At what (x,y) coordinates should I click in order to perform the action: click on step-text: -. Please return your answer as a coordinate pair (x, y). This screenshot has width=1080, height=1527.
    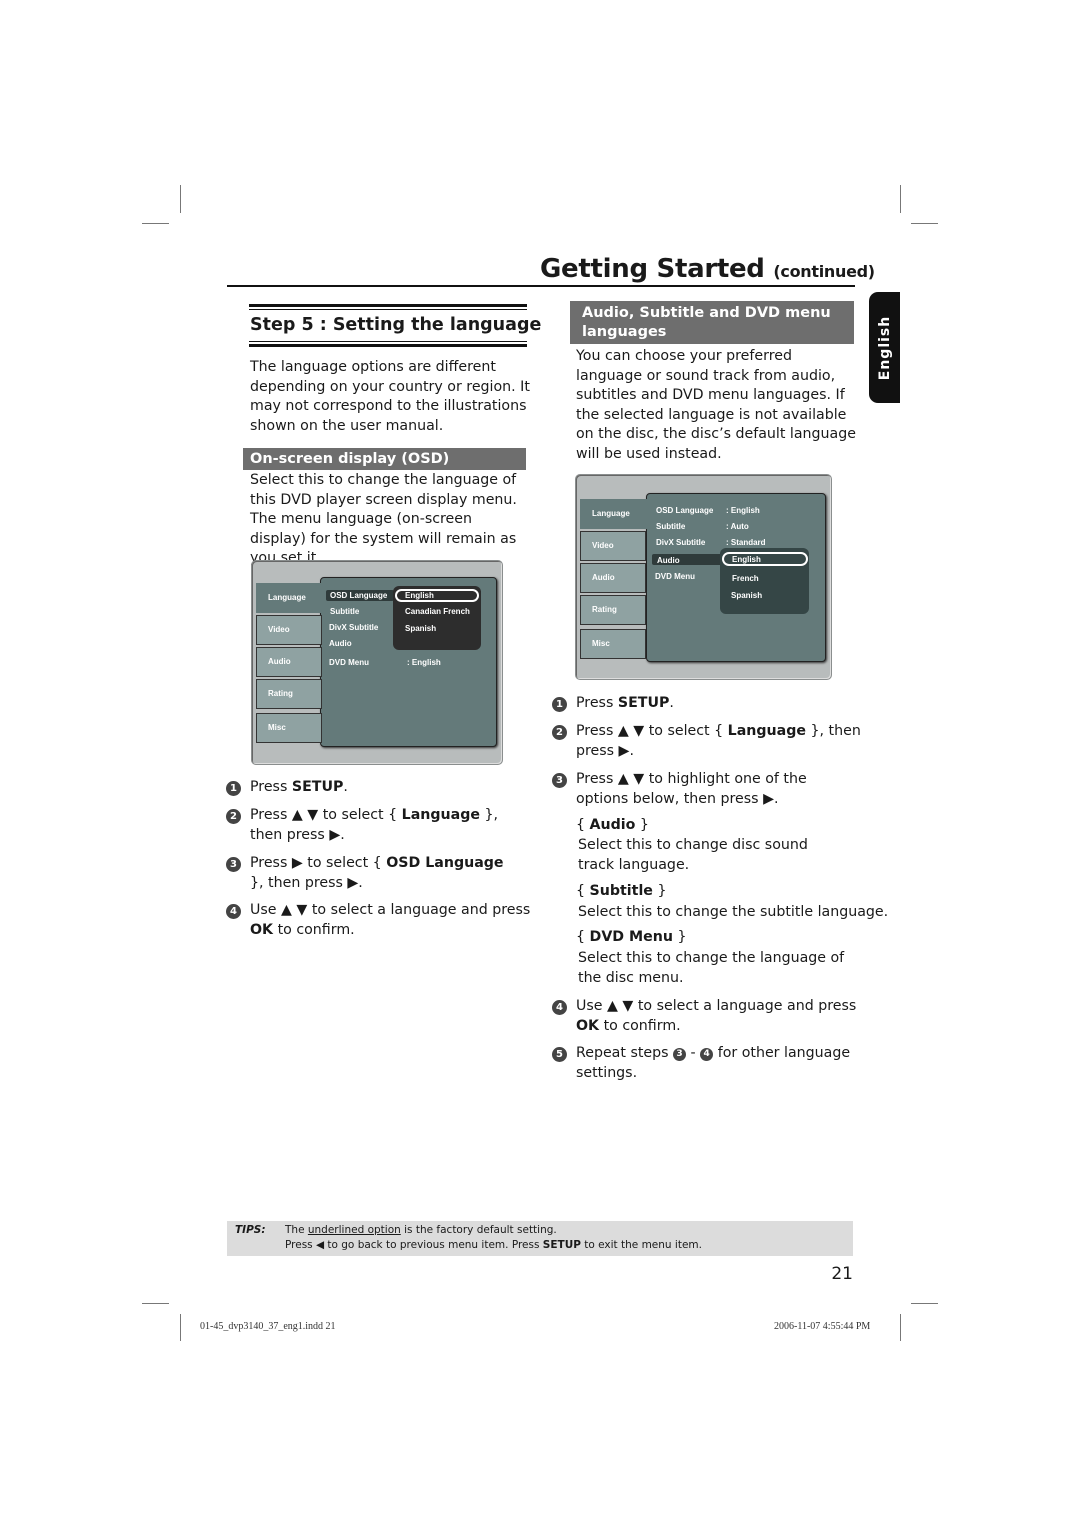
    Looking at the image, I should click on (693, 1053).